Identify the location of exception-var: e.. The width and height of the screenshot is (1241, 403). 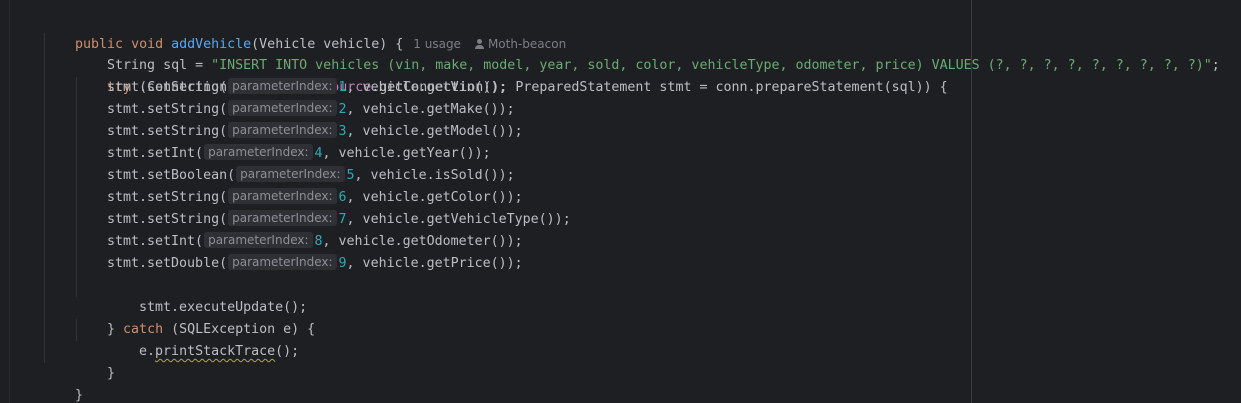
(147, 351).